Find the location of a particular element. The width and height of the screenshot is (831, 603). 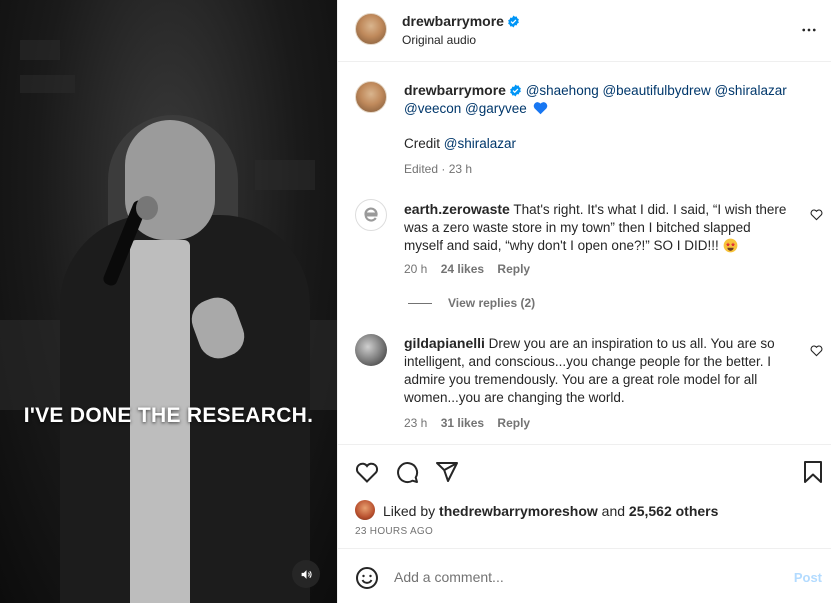

comment-input is located at coordinates (584, 577).